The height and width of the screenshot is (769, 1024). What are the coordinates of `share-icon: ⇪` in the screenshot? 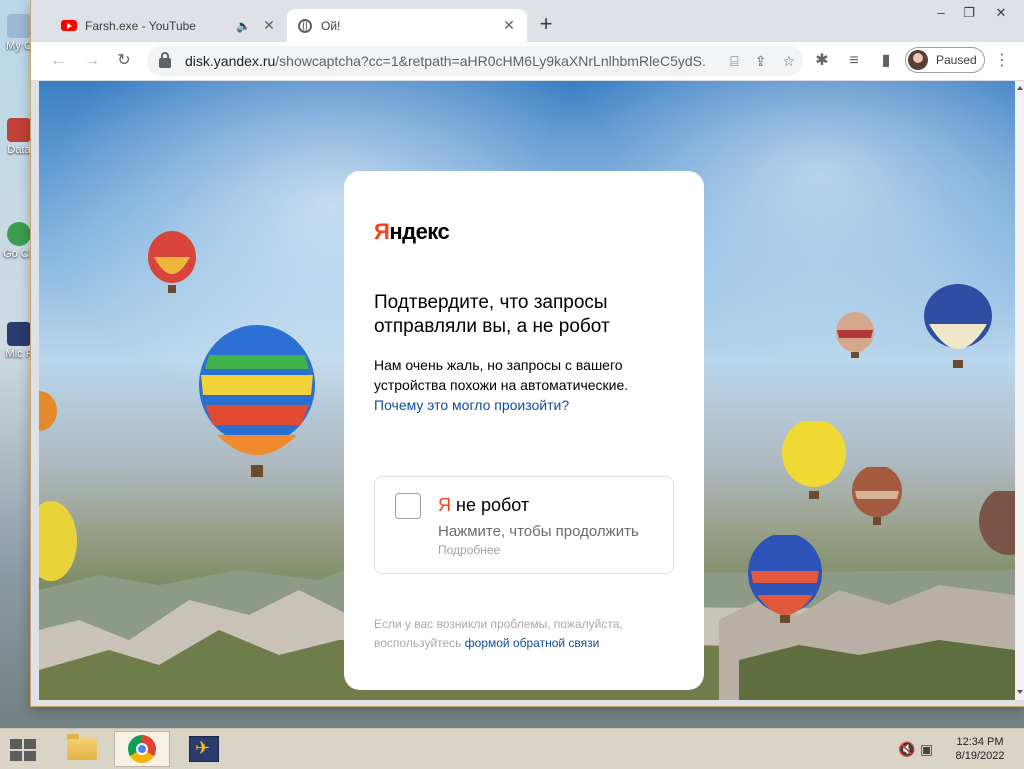 It's located at (761, 61).